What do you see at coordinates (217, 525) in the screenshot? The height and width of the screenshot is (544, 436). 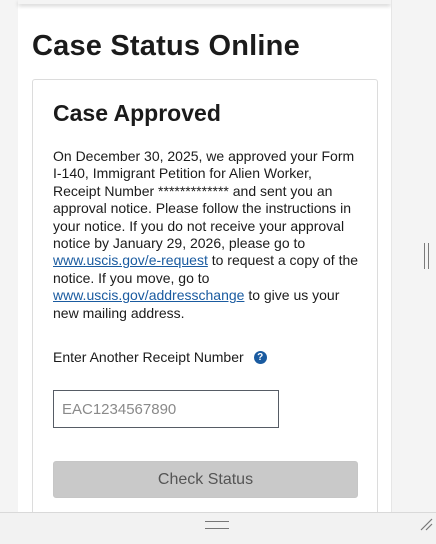 I see `drag-grip-icon` at bounding box center [217, 525].